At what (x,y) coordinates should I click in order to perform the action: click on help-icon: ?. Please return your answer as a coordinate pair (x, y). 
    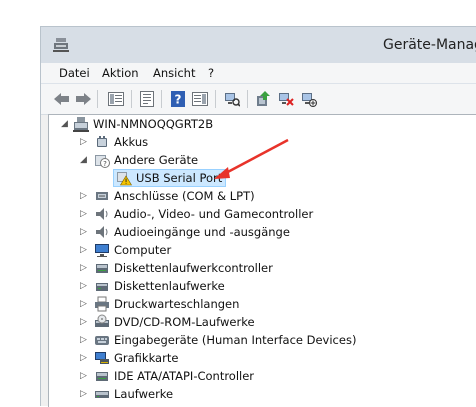
    Looking at the image, I should click on (178, 98).